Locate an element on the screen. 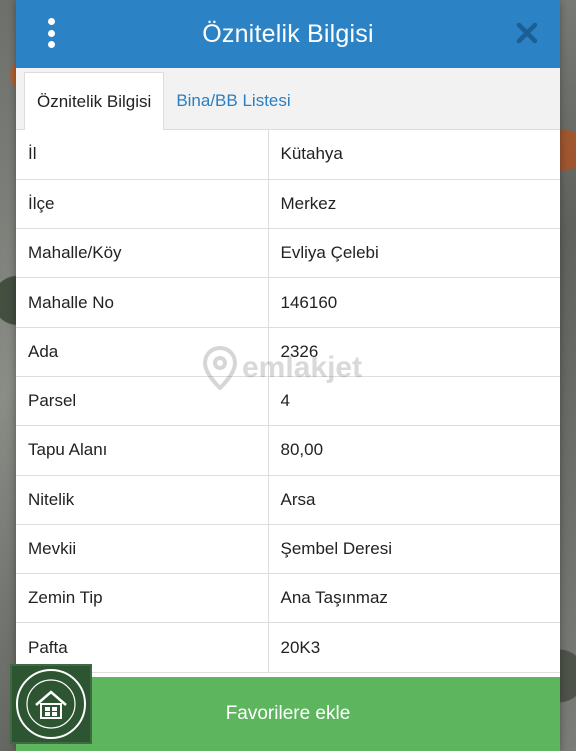 This screenshot has height=751, width=576. attribute-key: İlçe is located at coordinates (142, 204).